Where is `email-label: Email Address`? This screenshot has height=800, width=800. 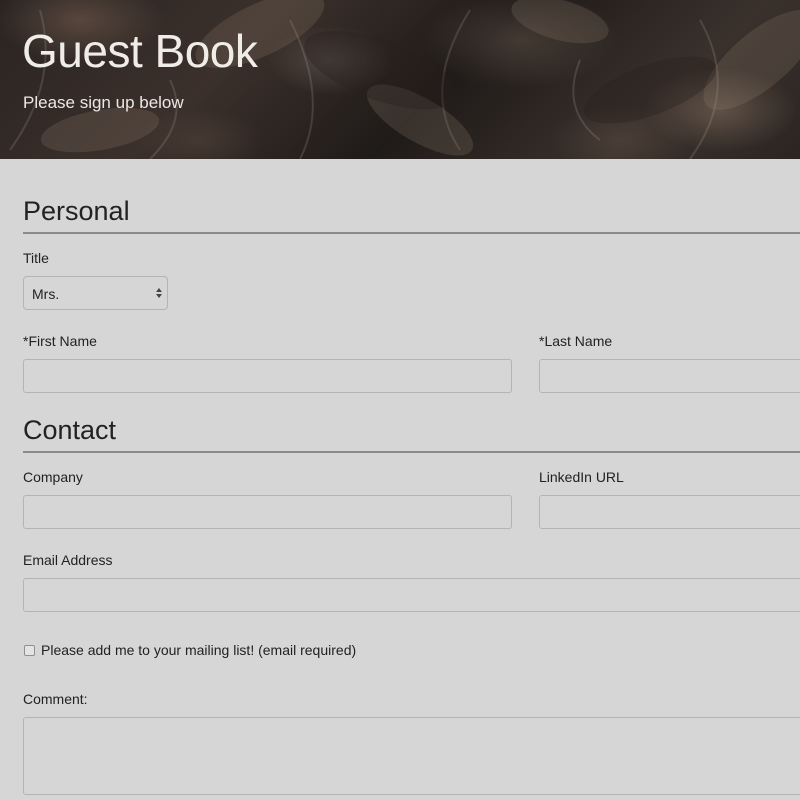
email-label: Email Address is located at coordinates (68, 560).